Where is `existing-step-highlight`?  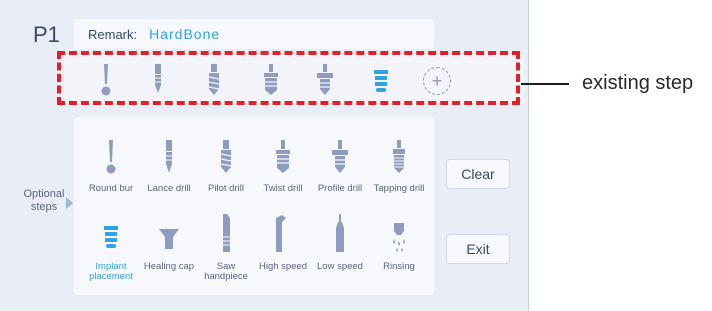 existing-step-highlight is located at coordinates (288, 78).